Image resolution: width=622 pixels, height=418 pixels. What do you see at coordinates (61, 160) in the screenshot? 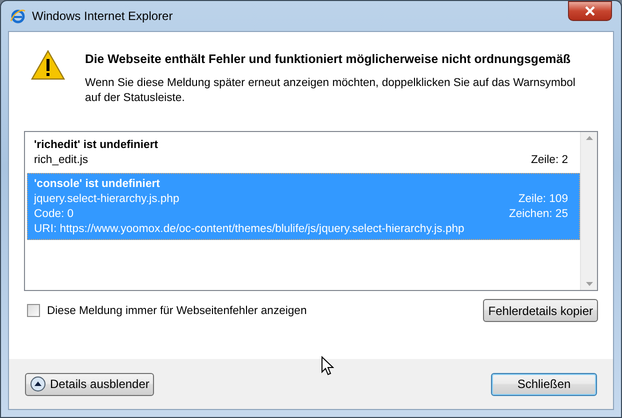
I see `file-name: rich_edit.js` at bounding box center [61, 160].